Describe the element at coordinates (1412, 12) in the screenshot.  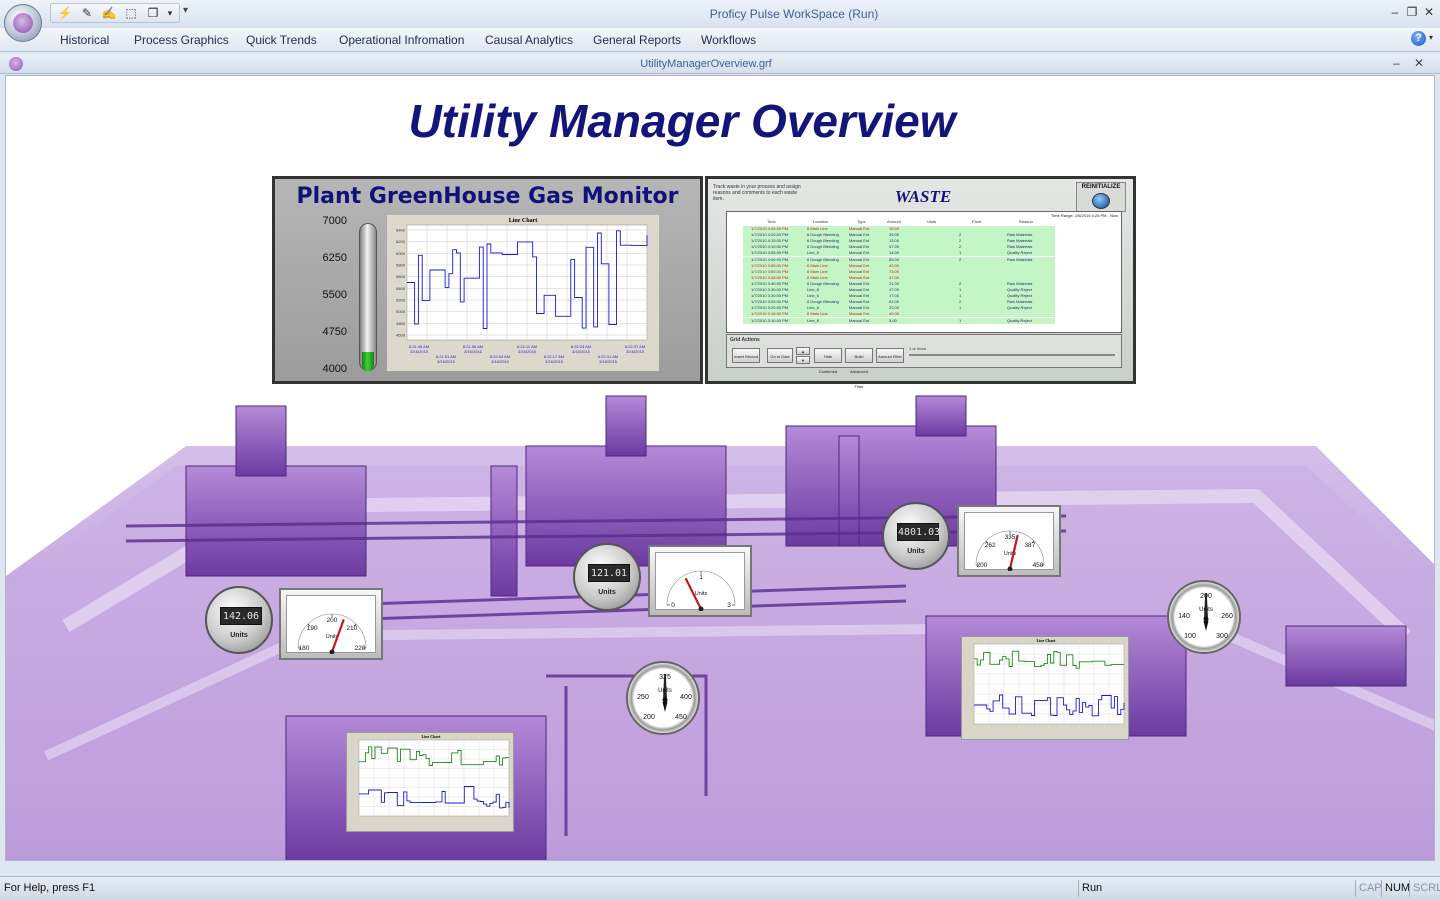
I see `restore-button: ❐` at that location.